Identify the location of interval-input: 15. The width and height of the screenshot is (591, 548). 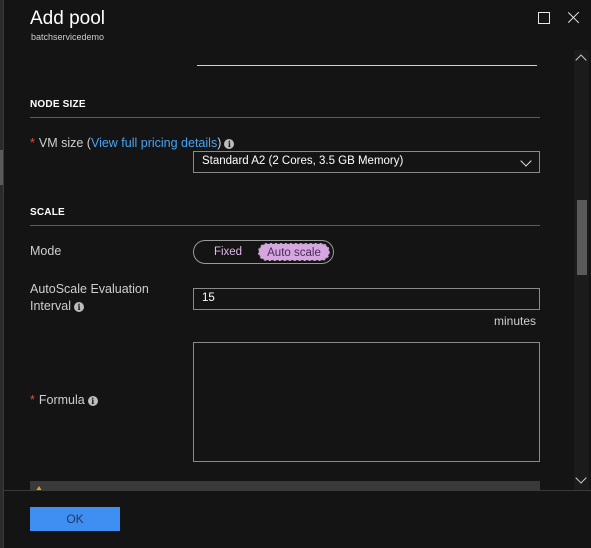
(366, 299).